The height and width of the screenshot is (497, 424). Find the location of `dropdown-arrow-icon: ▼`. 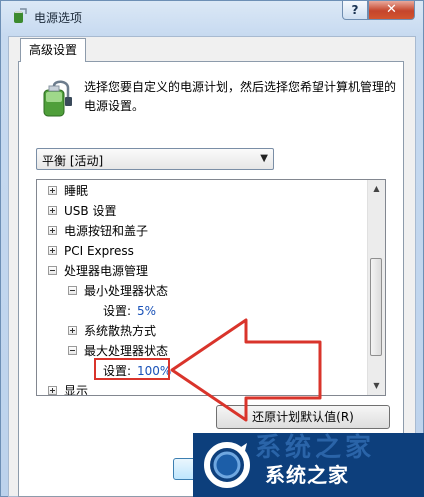

dropdown-arrow-icon: ▼ is located at coordinates (264, 158).